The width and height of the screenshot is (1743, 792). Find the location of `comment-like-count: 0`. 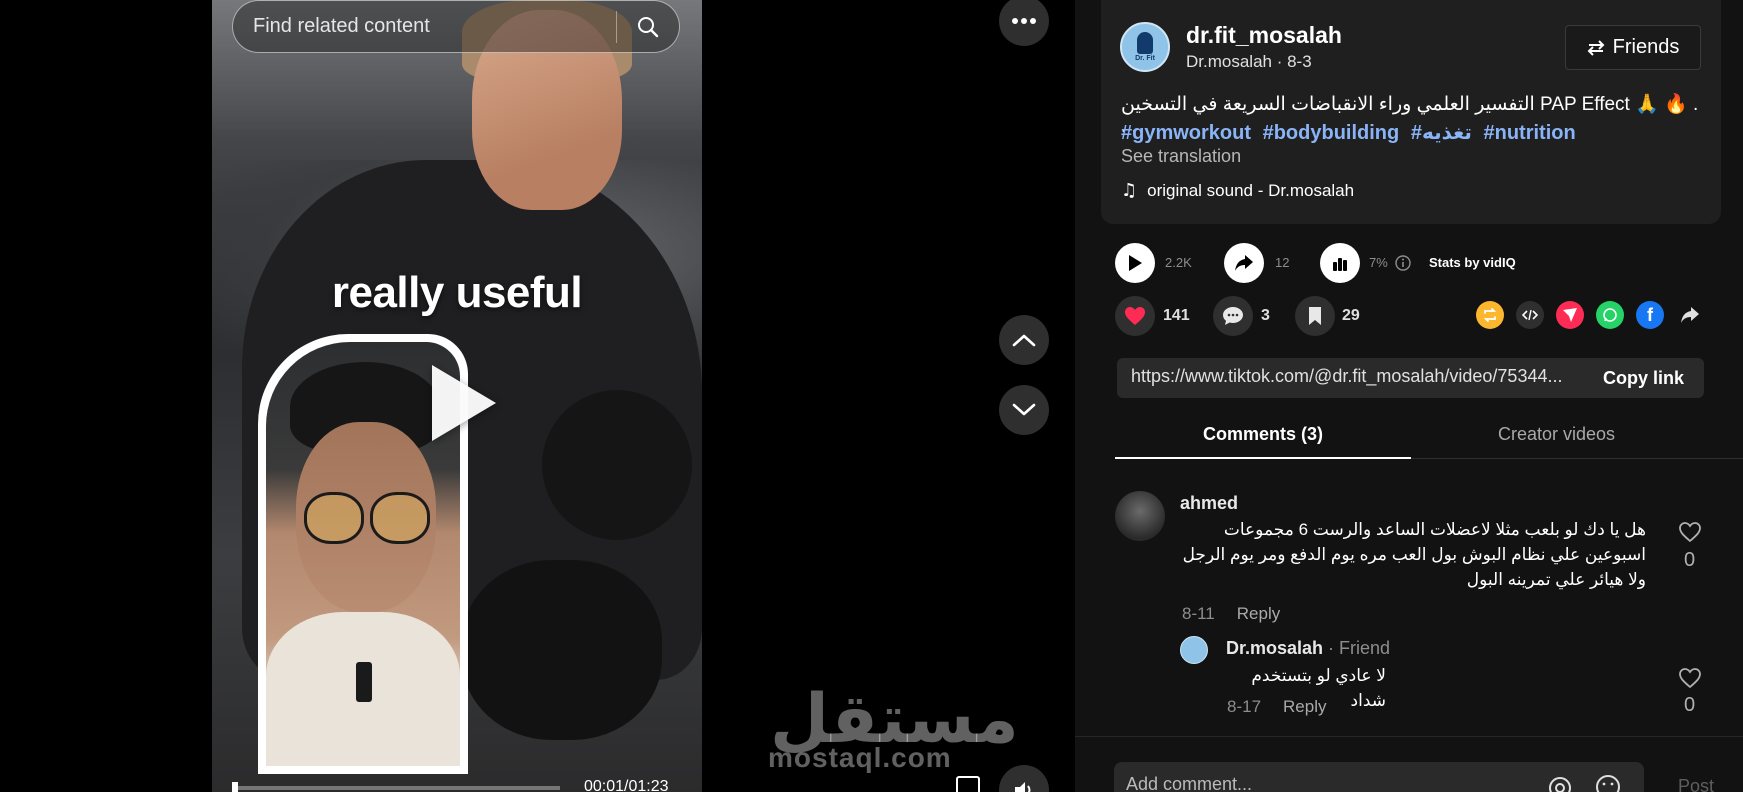

comment-like-count: 0 is located at coordinates (1690, 560).